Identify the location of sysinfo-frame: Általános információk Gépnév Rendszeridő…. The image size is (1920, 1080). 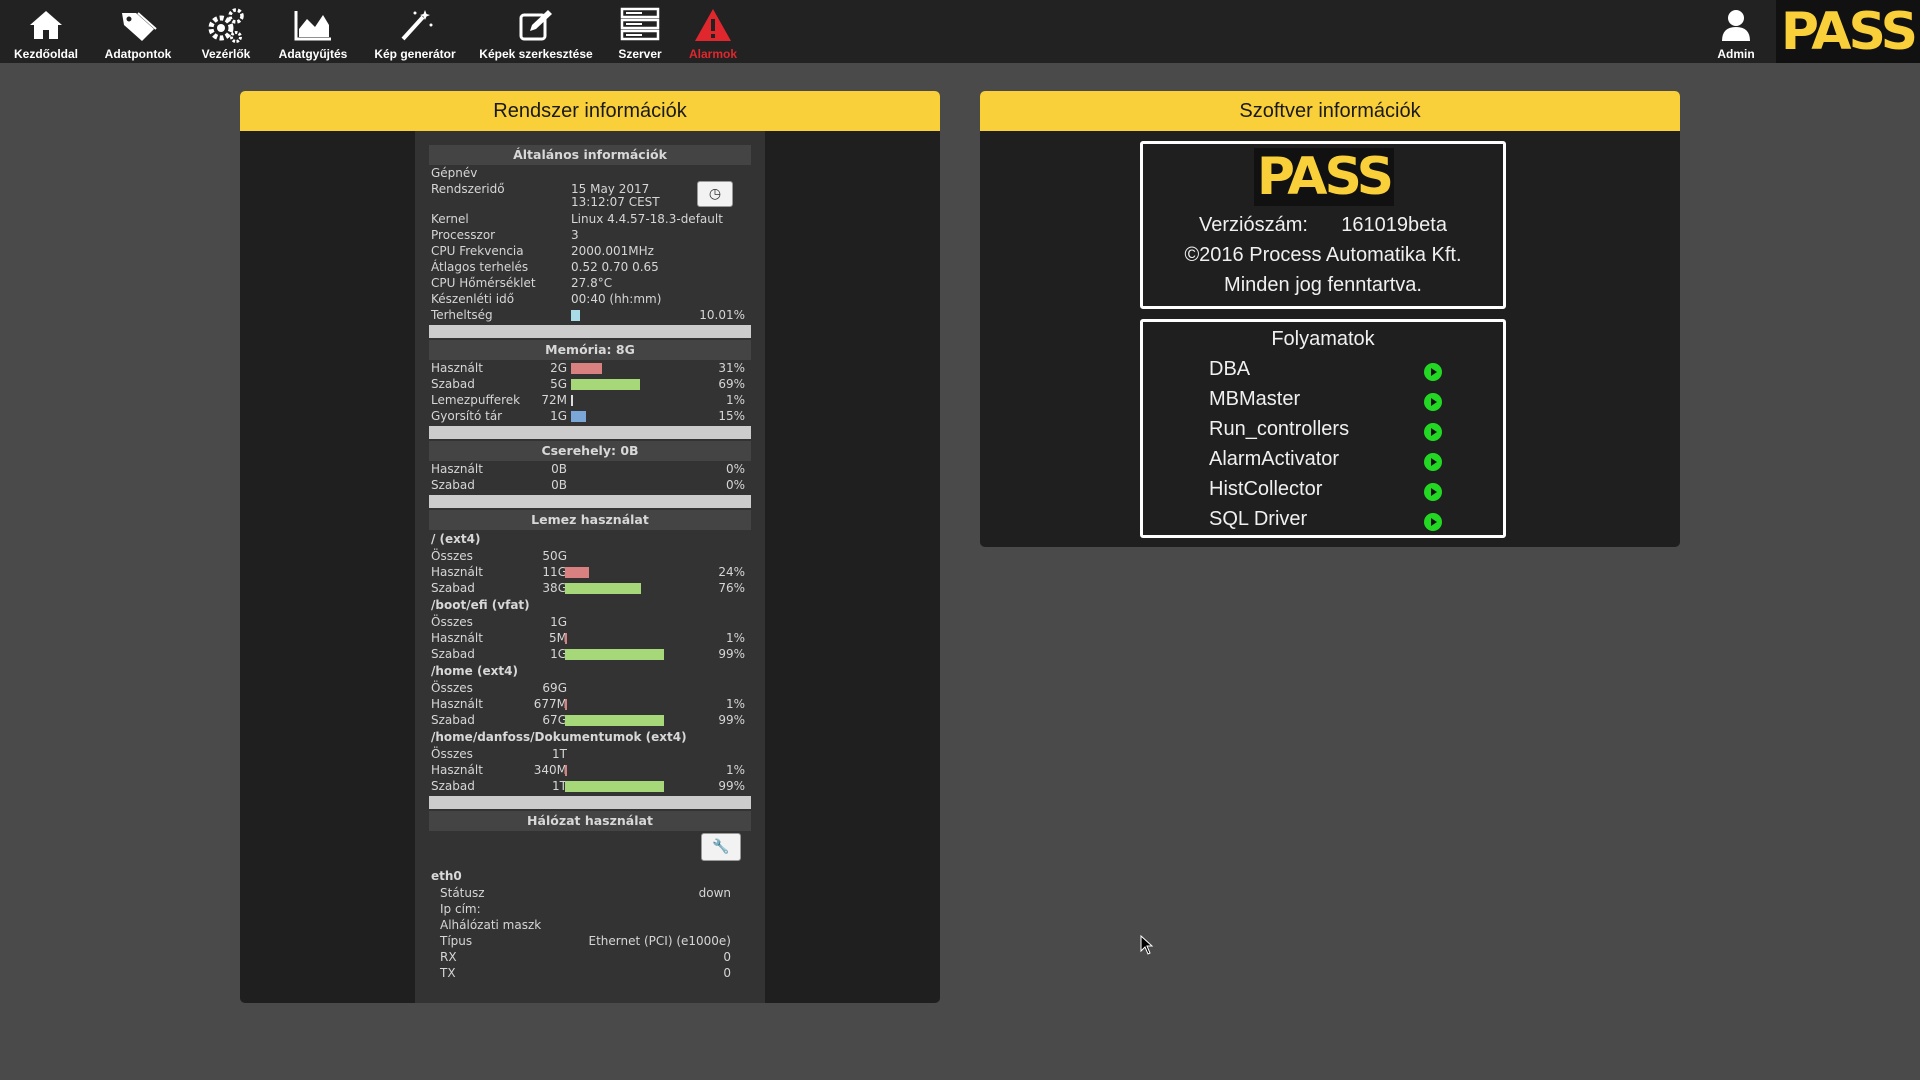
(590, 567).